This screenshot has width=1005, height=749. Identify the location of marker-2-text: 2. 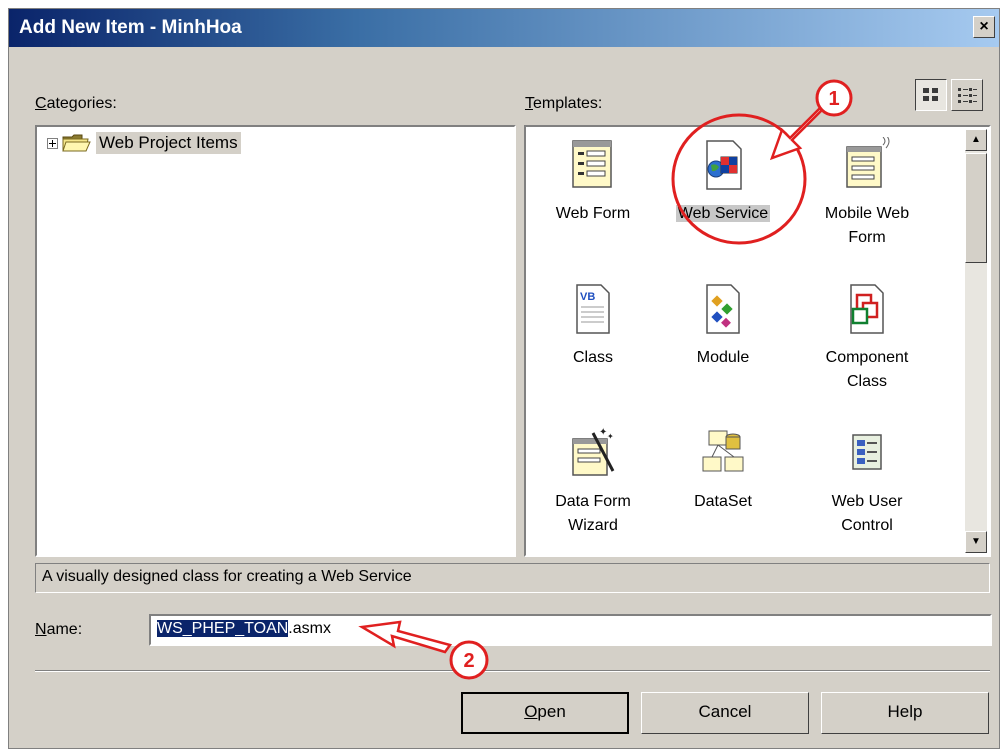
(468, 661).